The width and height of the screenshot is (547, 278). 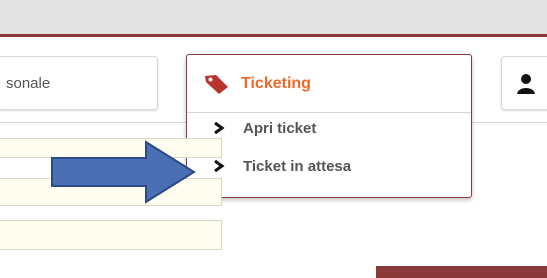 I want to click on user-menu-button, so click(x=524, y=83).